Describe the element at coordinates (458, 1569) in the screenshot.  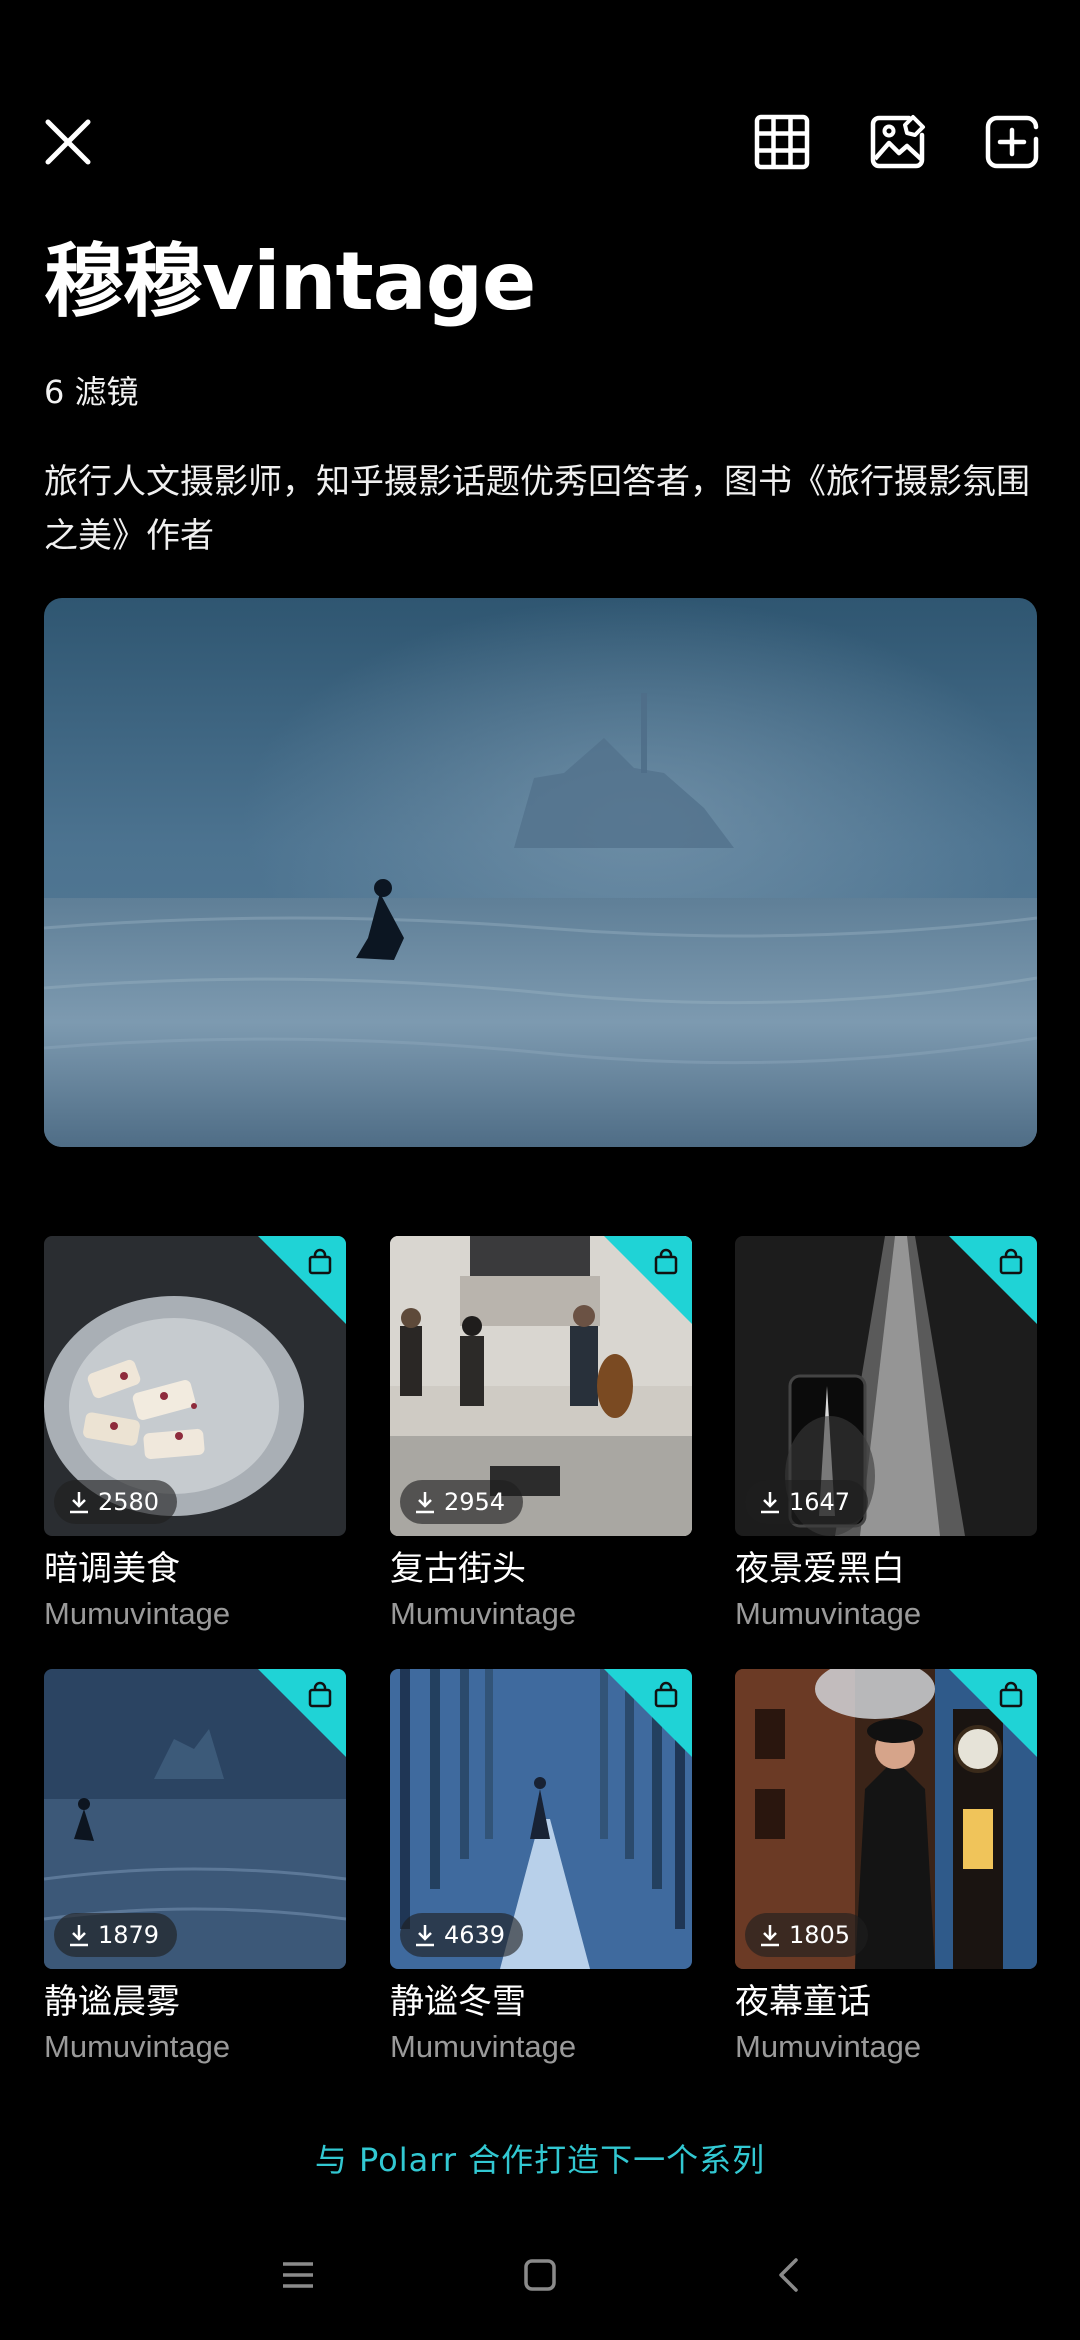
I see `filter-name: 复古街头` at that location.